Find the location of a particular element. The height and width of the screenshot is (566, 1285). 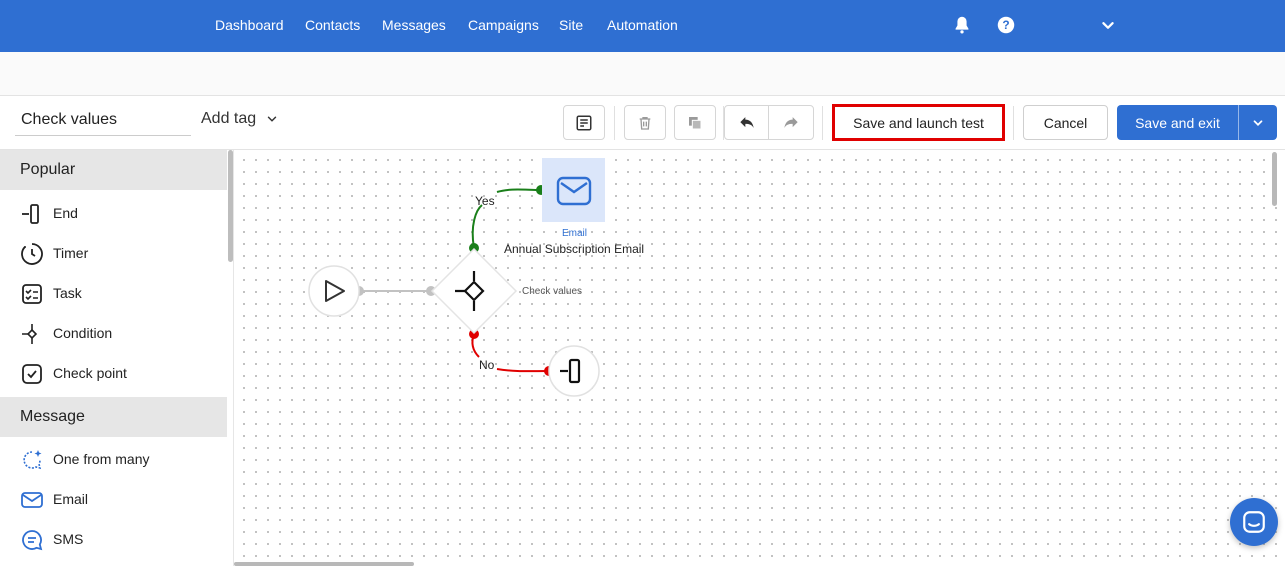

email-node-type-label: Email is located at coordinates (575, 233).